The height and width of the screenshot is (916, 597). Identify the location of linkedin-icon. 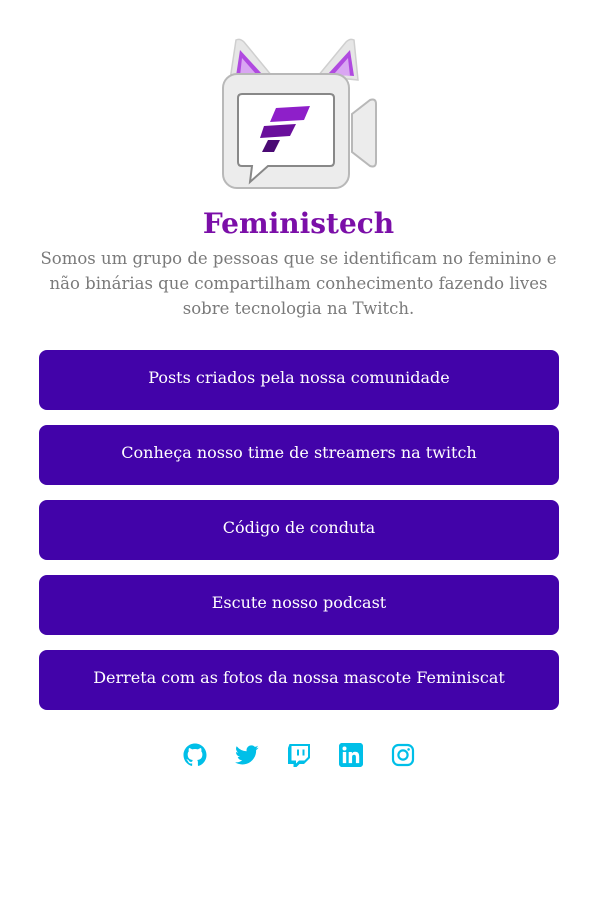
(350, 755).